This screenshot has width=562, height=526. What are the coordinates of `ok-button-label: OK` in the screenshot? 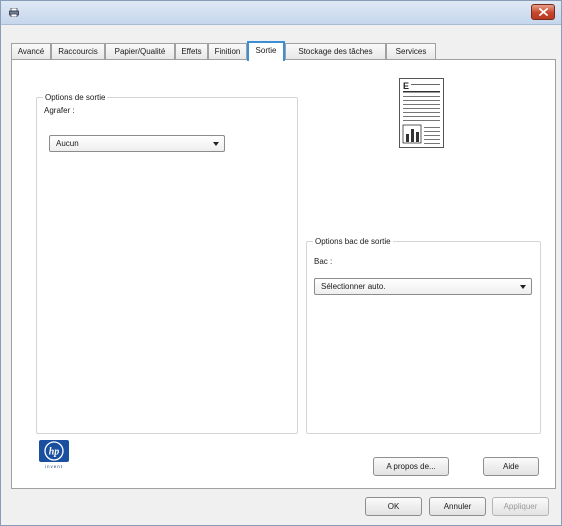 It's located at (393, 506).